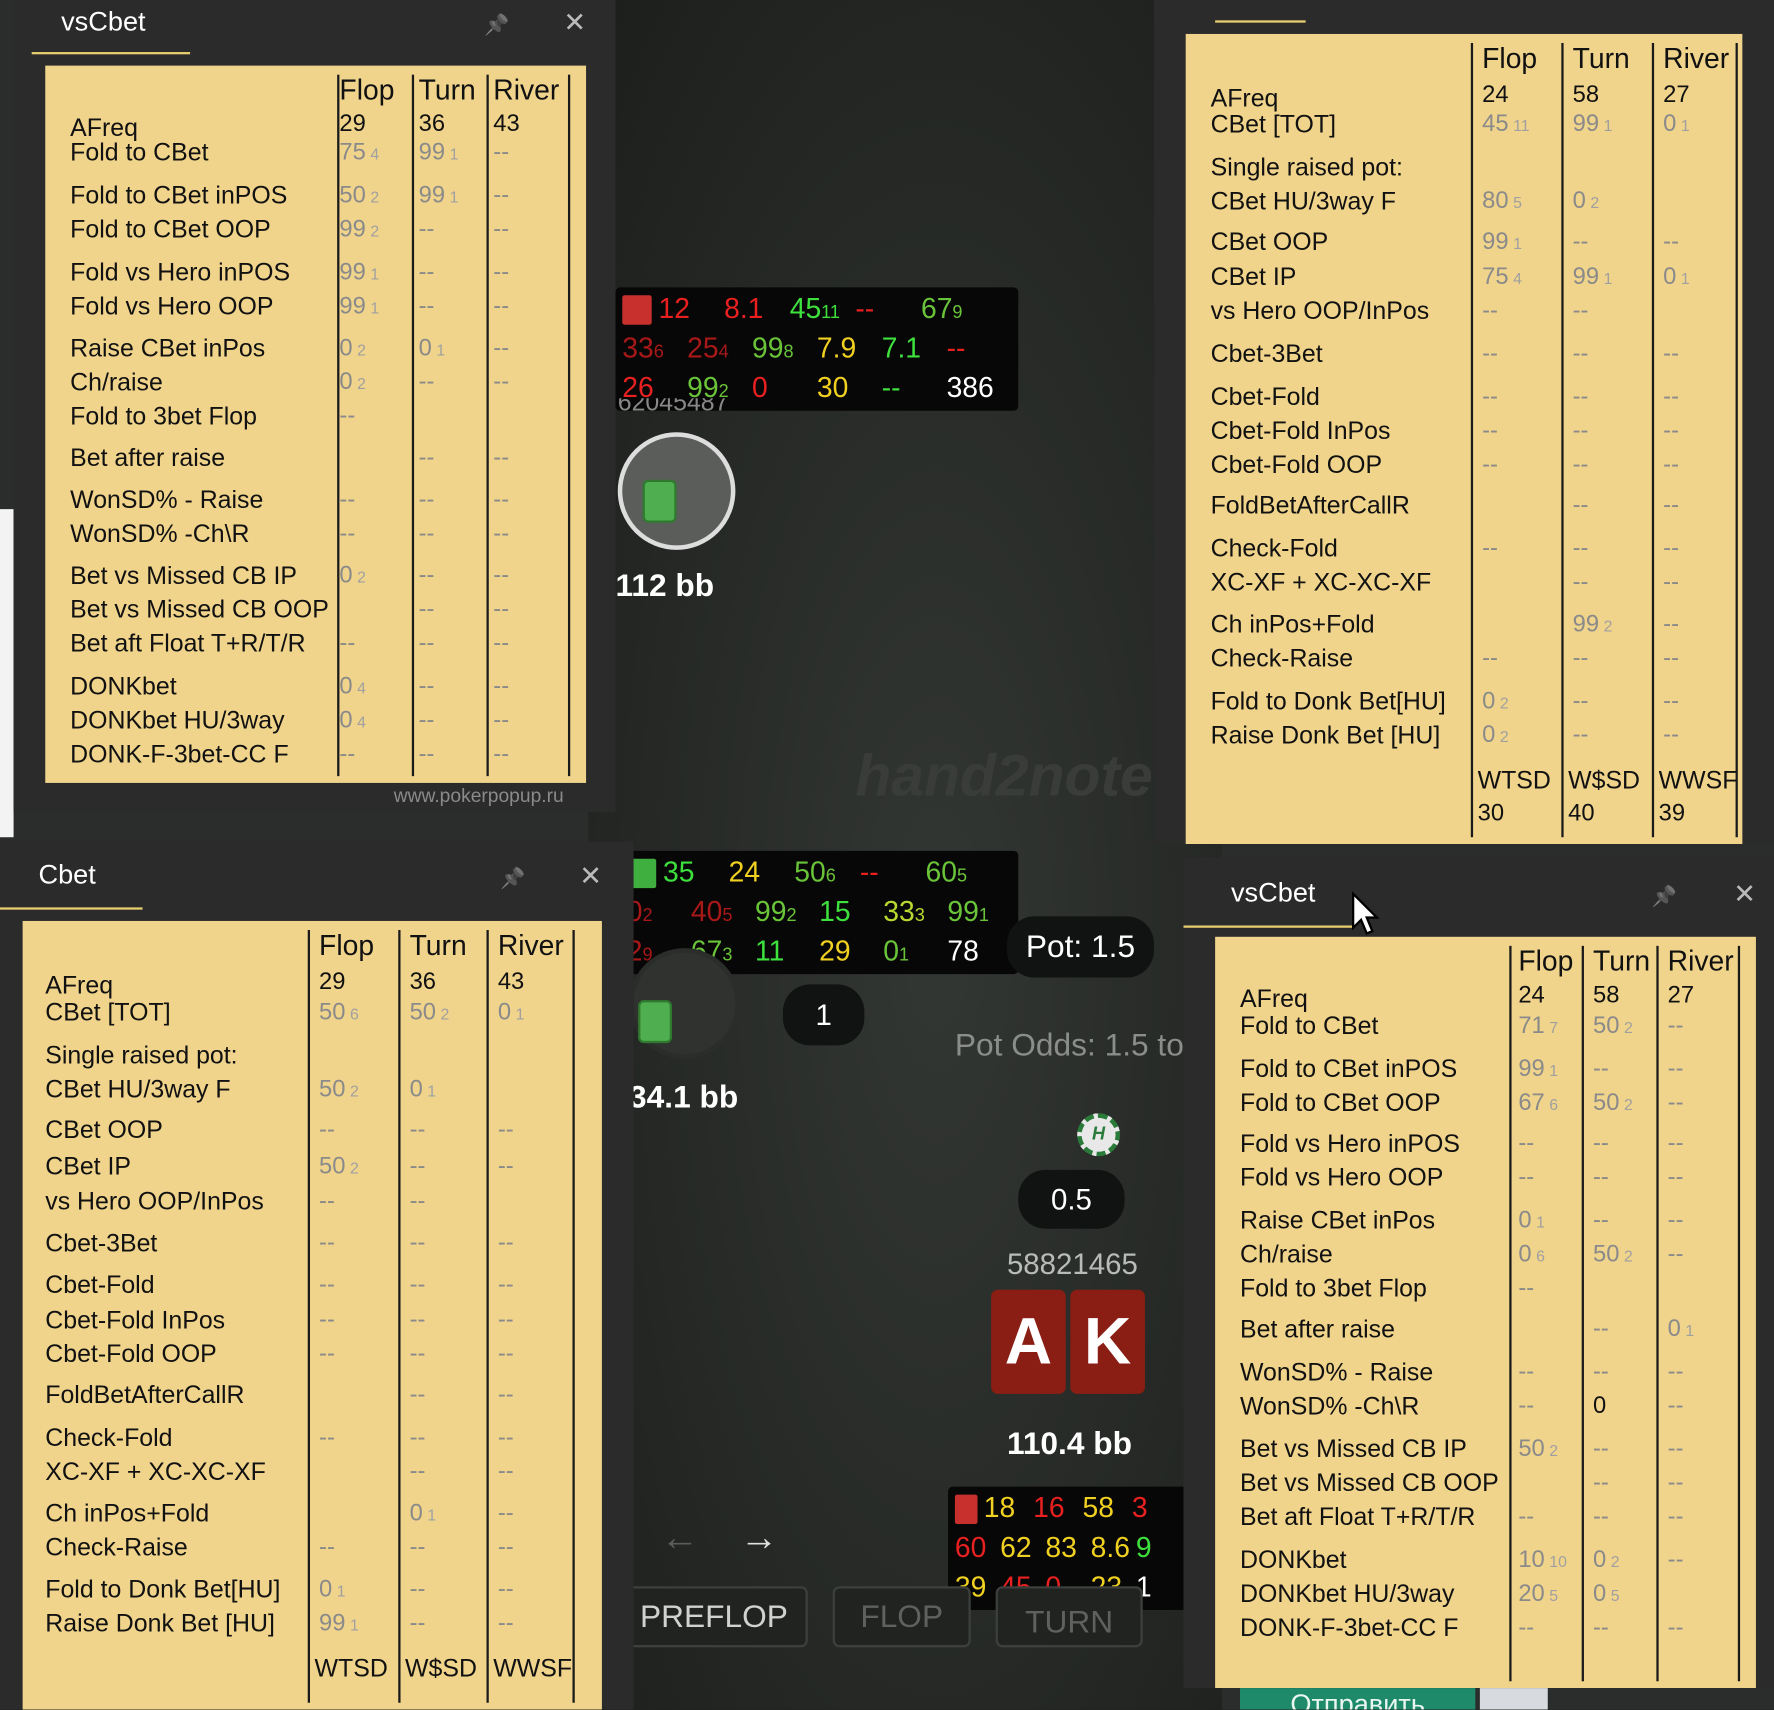 This screenshot has height=1710, width=1774. Describe the element at coordinates (680, 1538) in the screenshot. I see `prev-arrow-icon: ←` at that location.